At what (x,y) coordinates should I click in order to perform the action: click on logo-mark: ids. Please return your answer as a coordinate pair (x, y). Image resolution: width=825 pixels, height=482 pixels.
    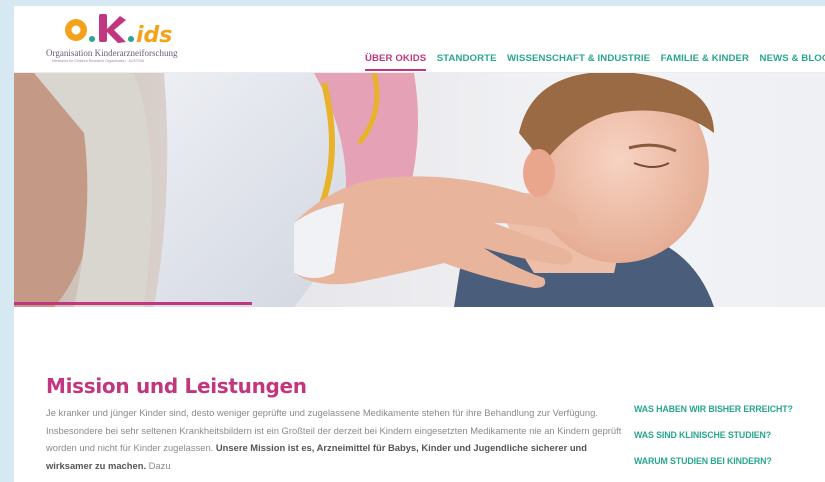
    Looking at the image, I should click on (118, 30).